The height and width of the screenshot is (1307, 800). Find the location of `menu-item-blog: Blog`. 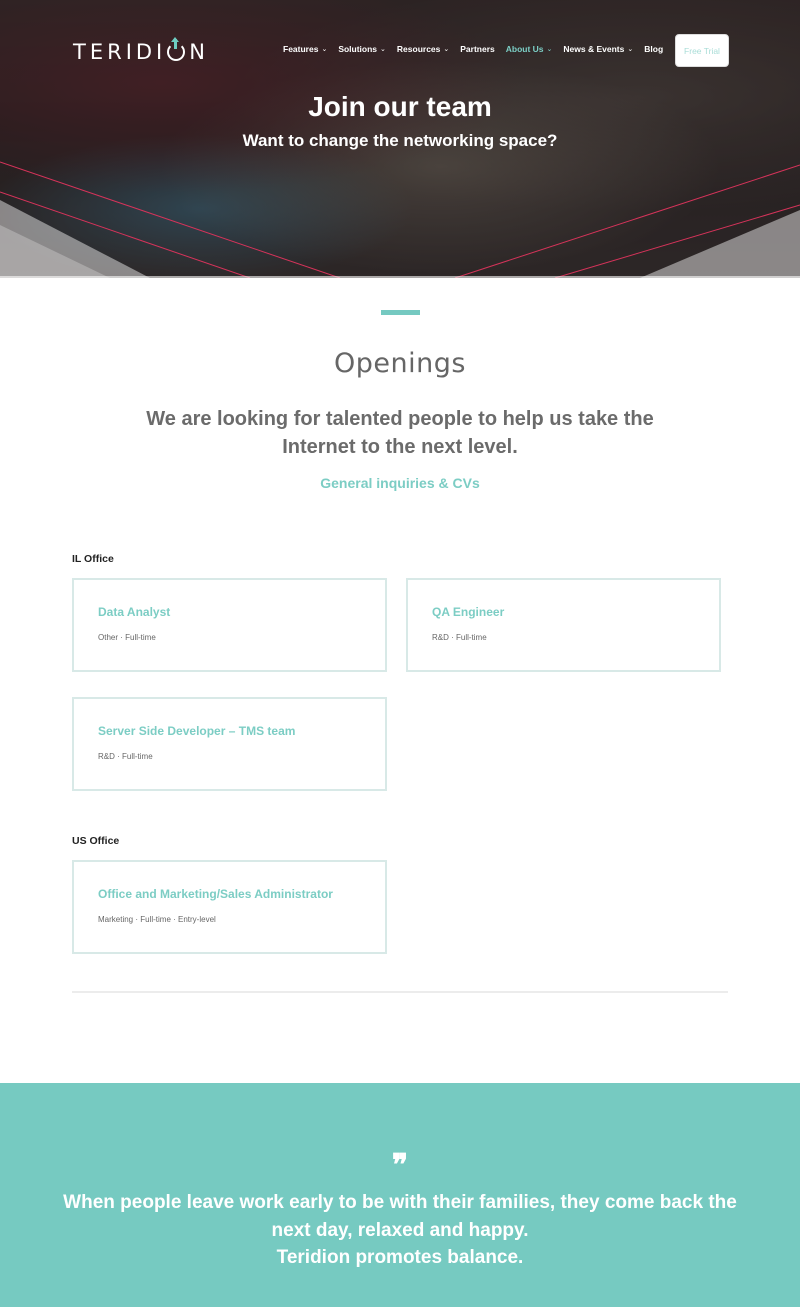

menu-item-blog: Blog is located at coordinates (653, 49).